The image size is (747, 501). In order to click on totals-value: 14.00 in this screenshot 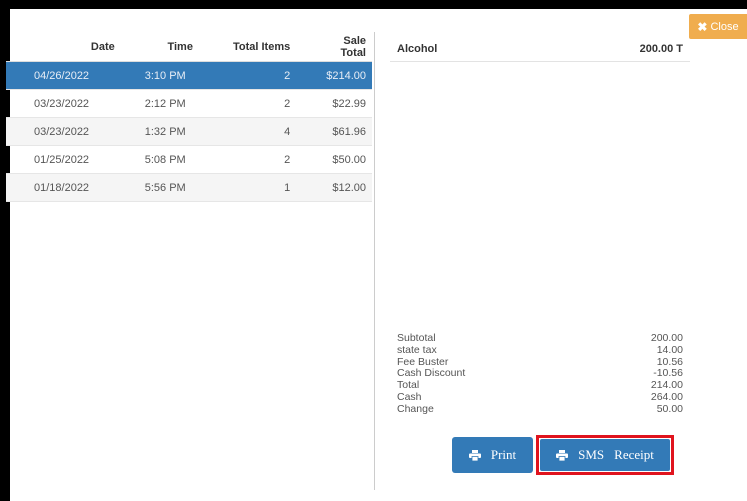, I will do `click(669, 349)`.